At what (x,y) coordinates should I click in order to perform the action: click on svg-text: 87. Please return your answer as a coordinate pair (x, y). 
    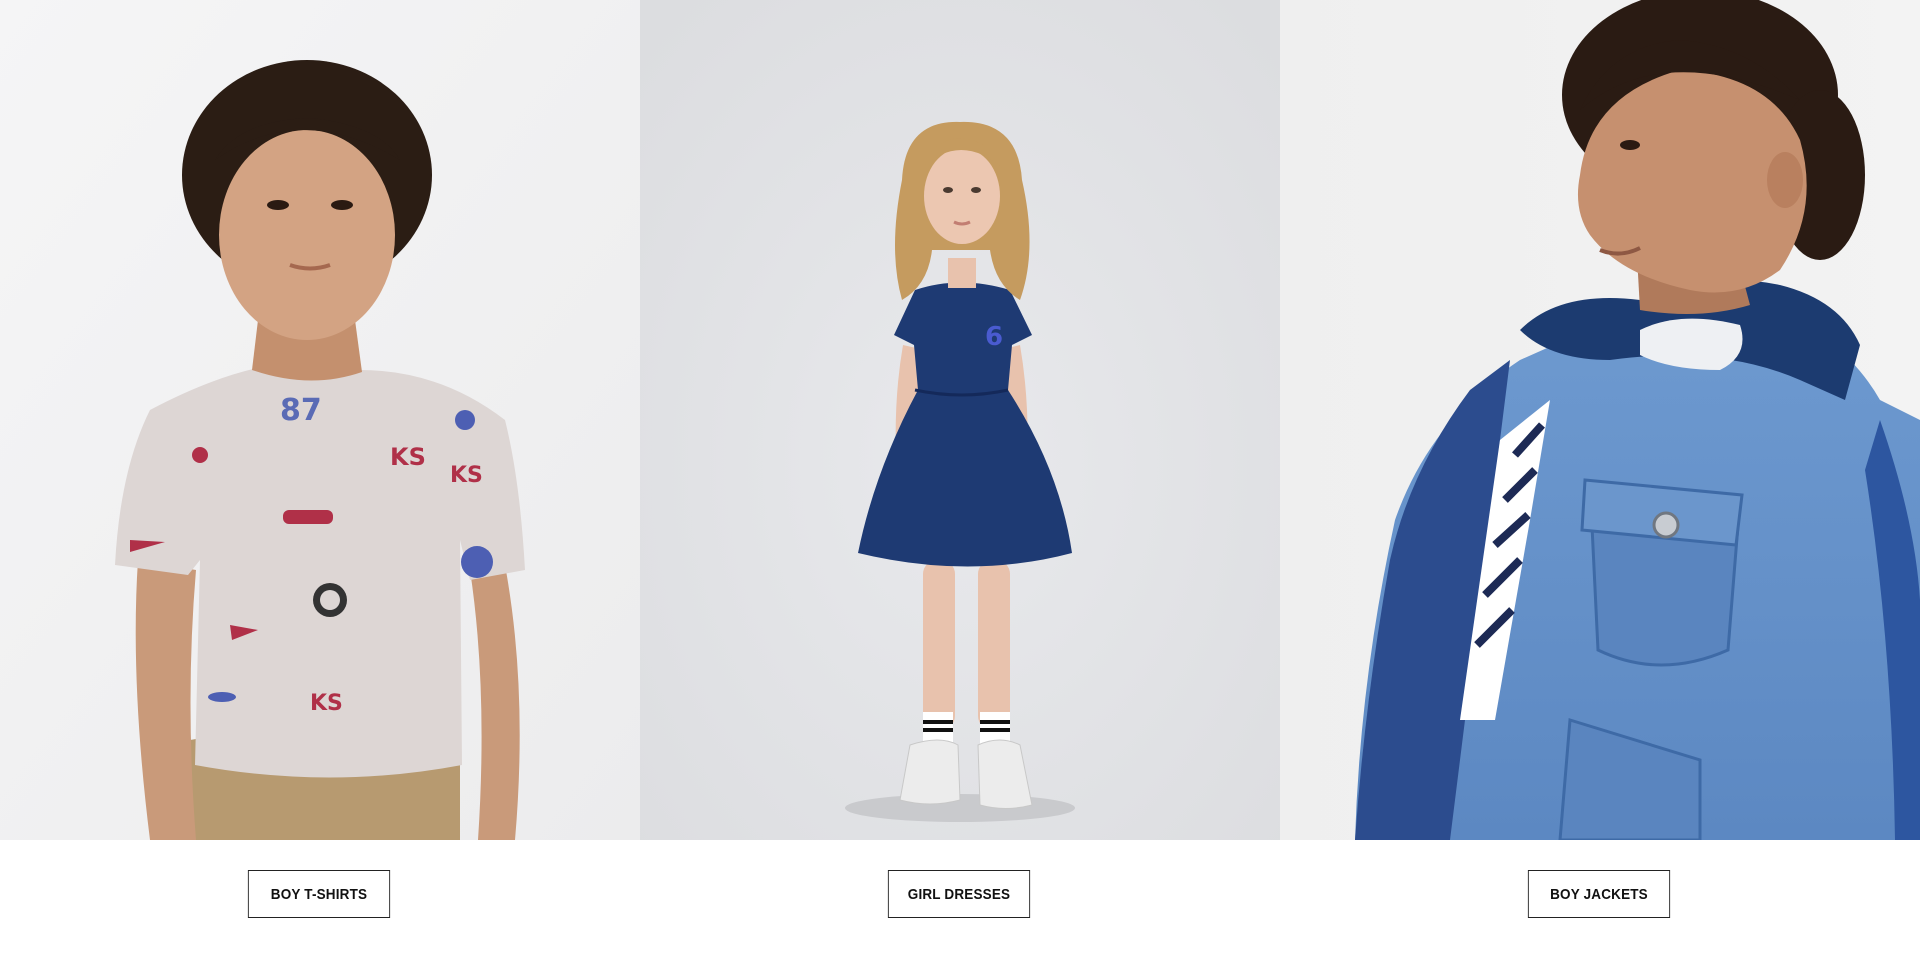
    Looking at the image, I should click on (301, 410).